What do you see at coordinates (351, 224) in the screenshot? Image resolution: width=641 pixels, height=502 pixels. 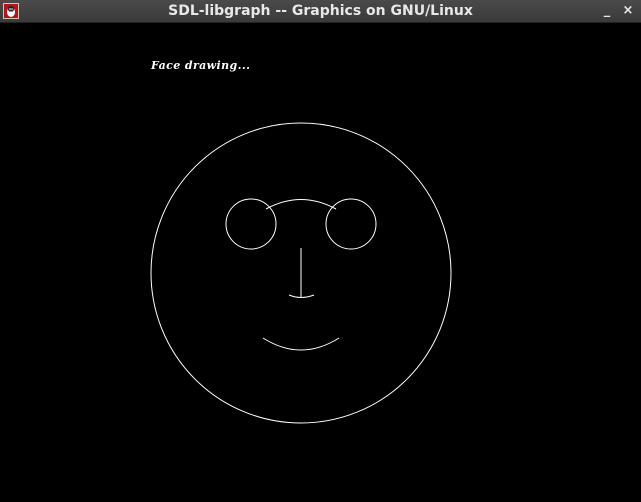 I see `right-eye` at bounding box center [351, 224].